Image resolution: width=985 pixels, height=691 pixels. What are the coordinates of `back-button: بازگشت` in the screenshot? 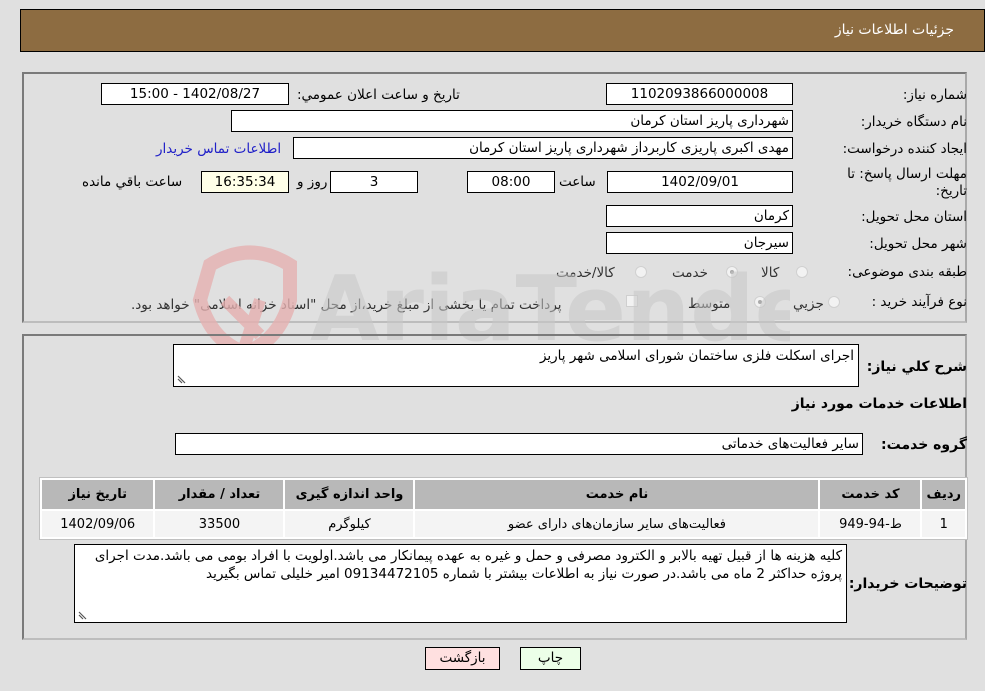 It's located at (462, 658).